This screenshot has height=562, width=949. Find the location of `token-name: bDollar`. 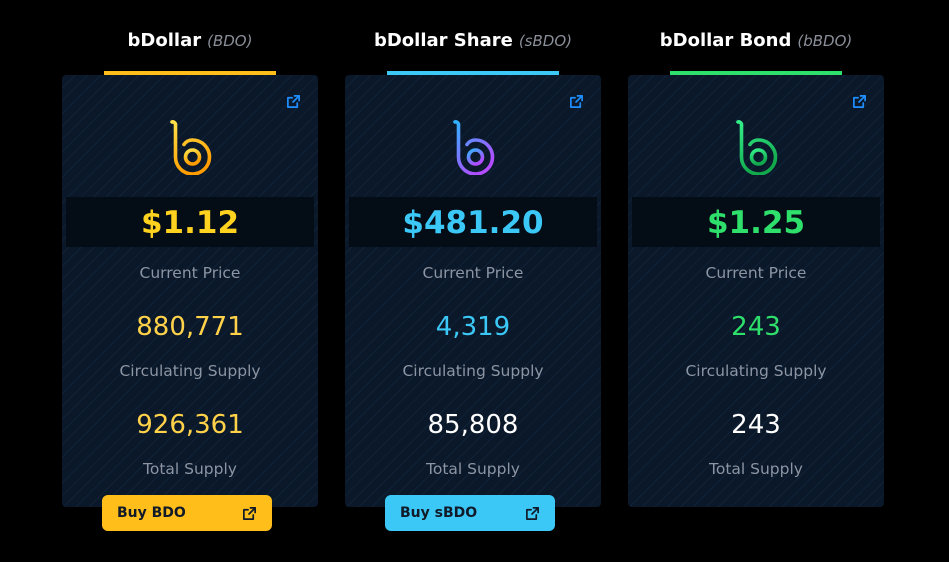

token-name: bDollar is located at coordinates (164, 40).